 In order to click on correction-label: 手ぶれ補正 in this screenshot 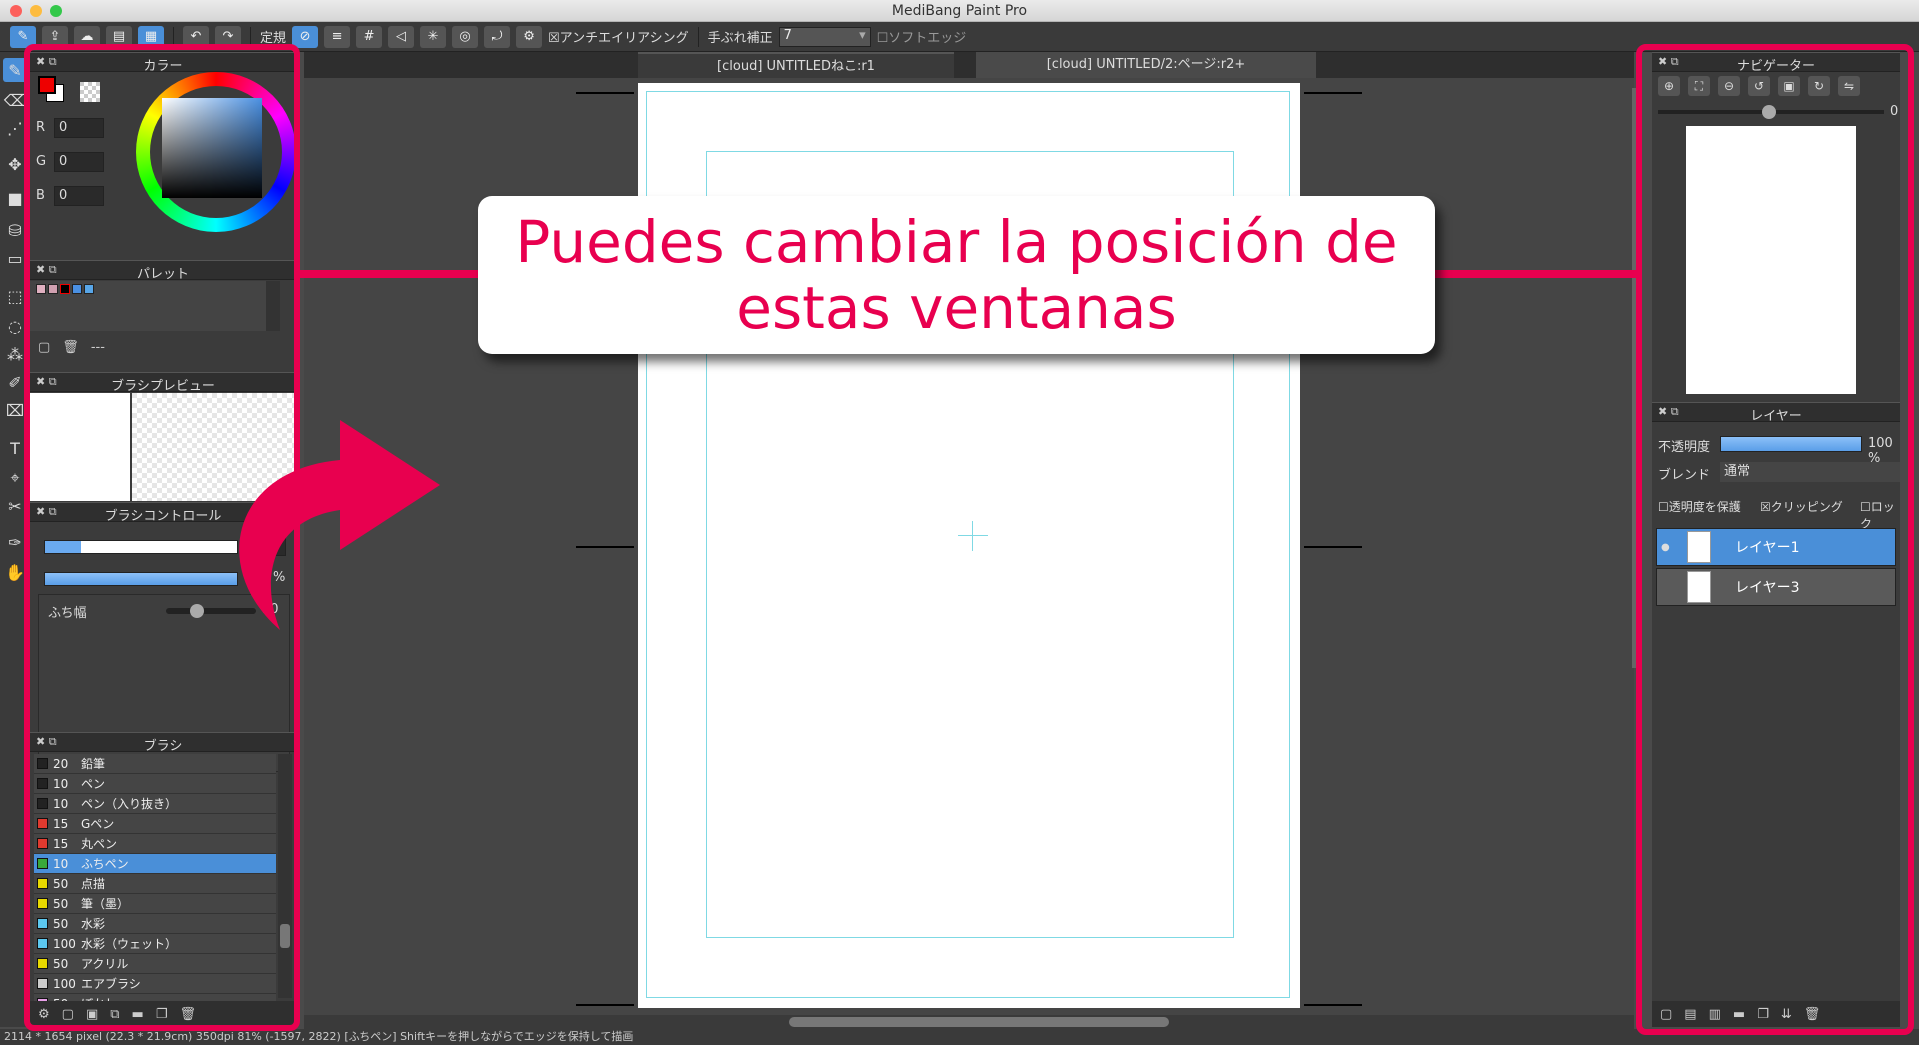, I will do `click(740, 38)`.